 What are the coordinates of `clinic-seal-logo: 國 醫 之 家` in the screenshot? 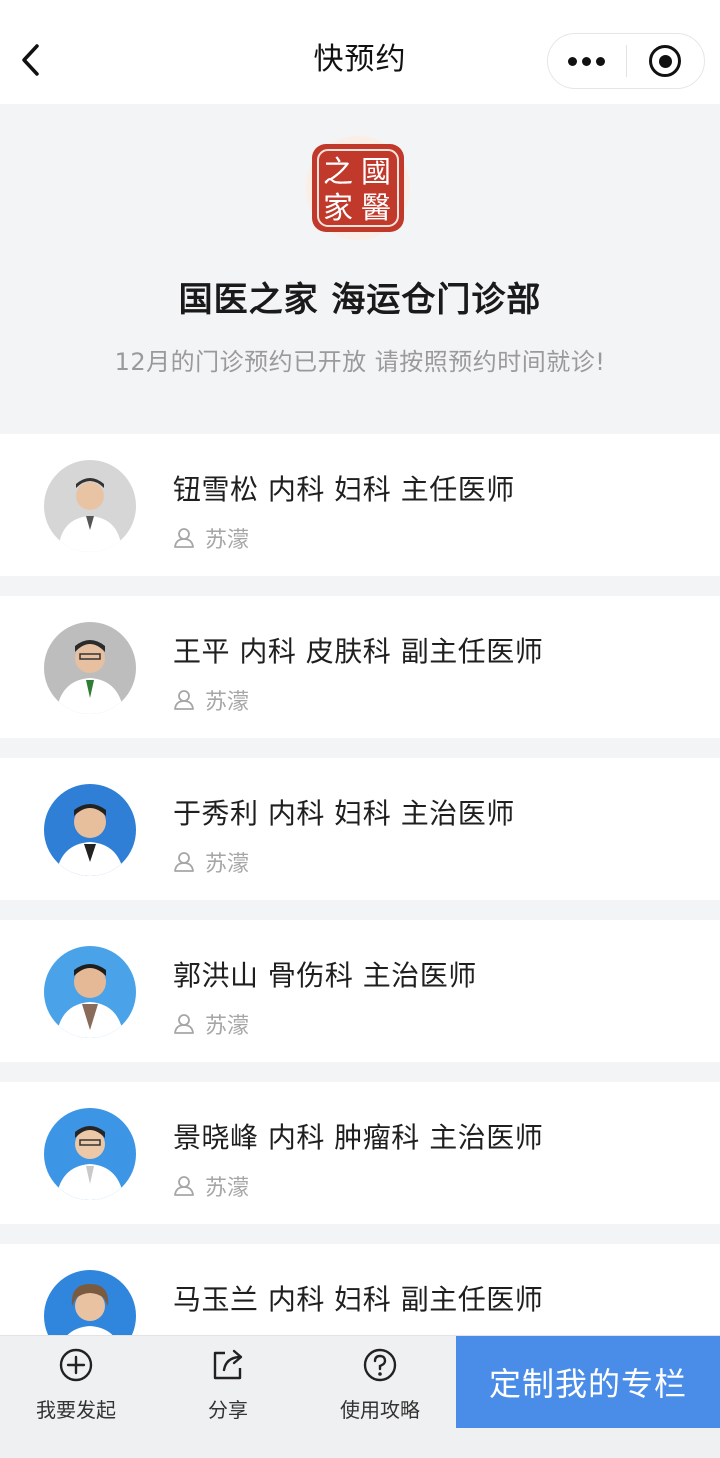 It's located at (358, 188).